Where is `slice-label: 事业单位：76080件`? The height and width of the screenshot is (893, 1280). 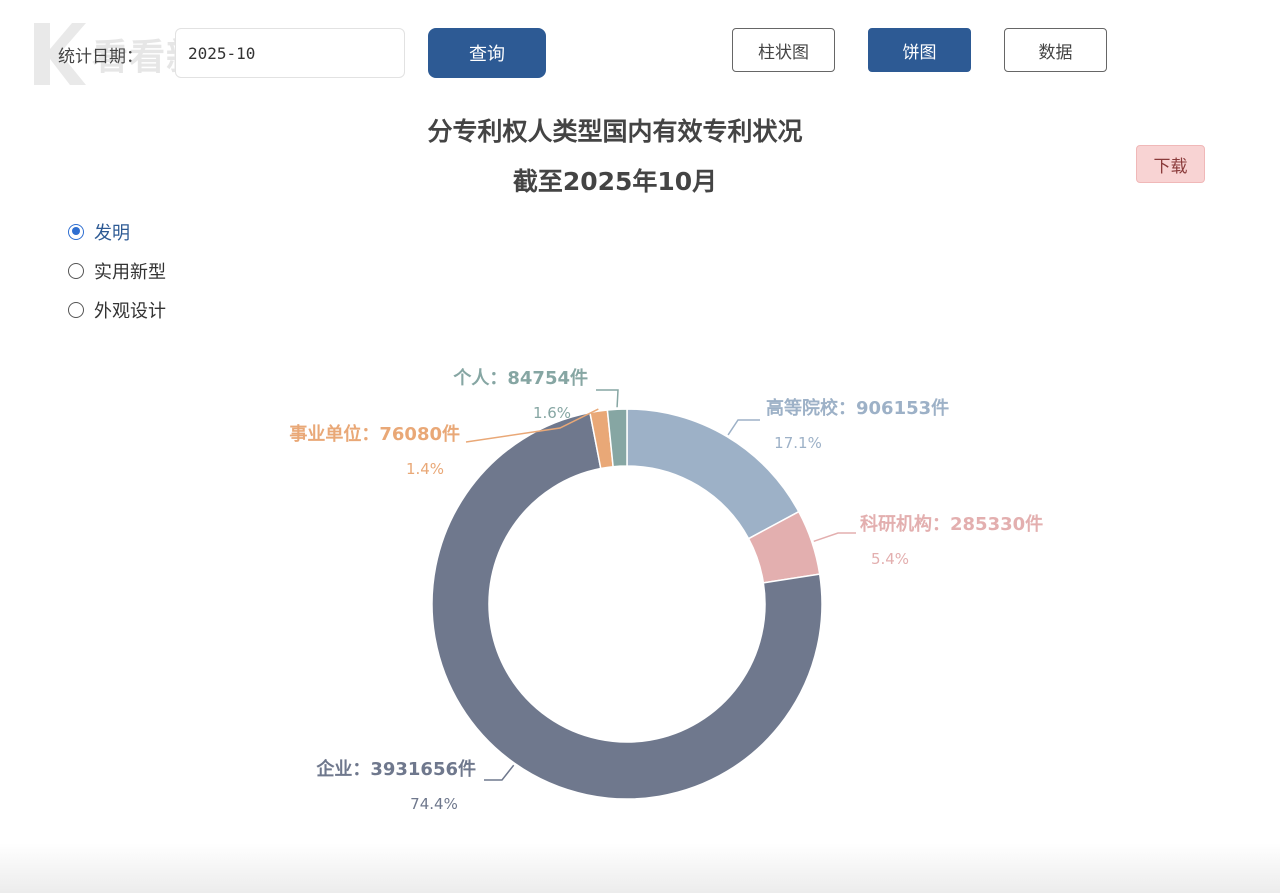
slice-label: 事业单位：76080件 is located at coordinates (374, 434).